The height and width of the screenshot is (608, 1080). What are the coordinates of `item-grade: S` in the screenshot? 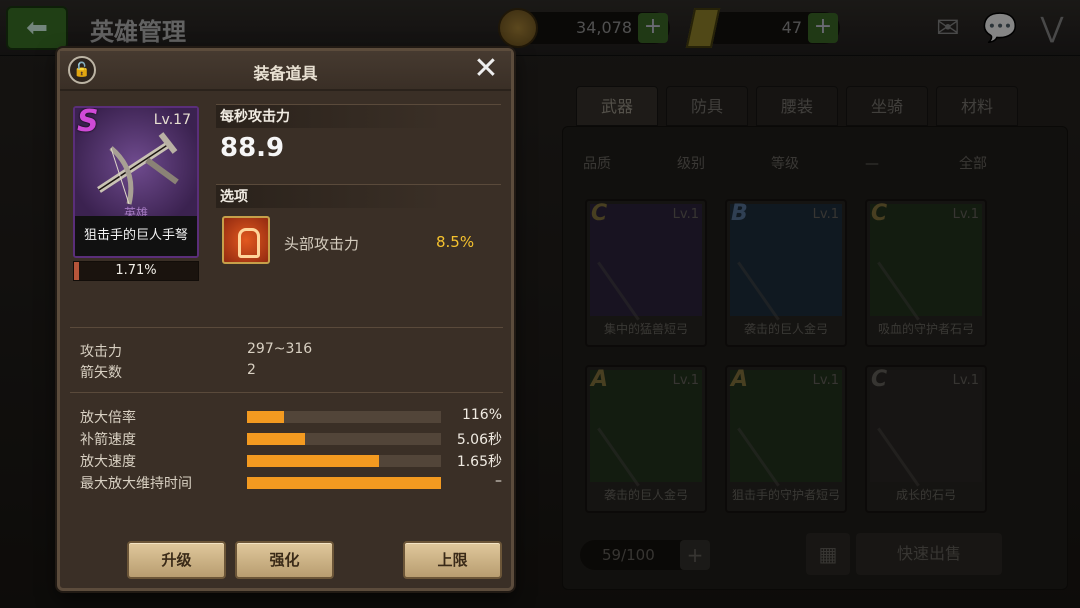 It's located at (88, 122).